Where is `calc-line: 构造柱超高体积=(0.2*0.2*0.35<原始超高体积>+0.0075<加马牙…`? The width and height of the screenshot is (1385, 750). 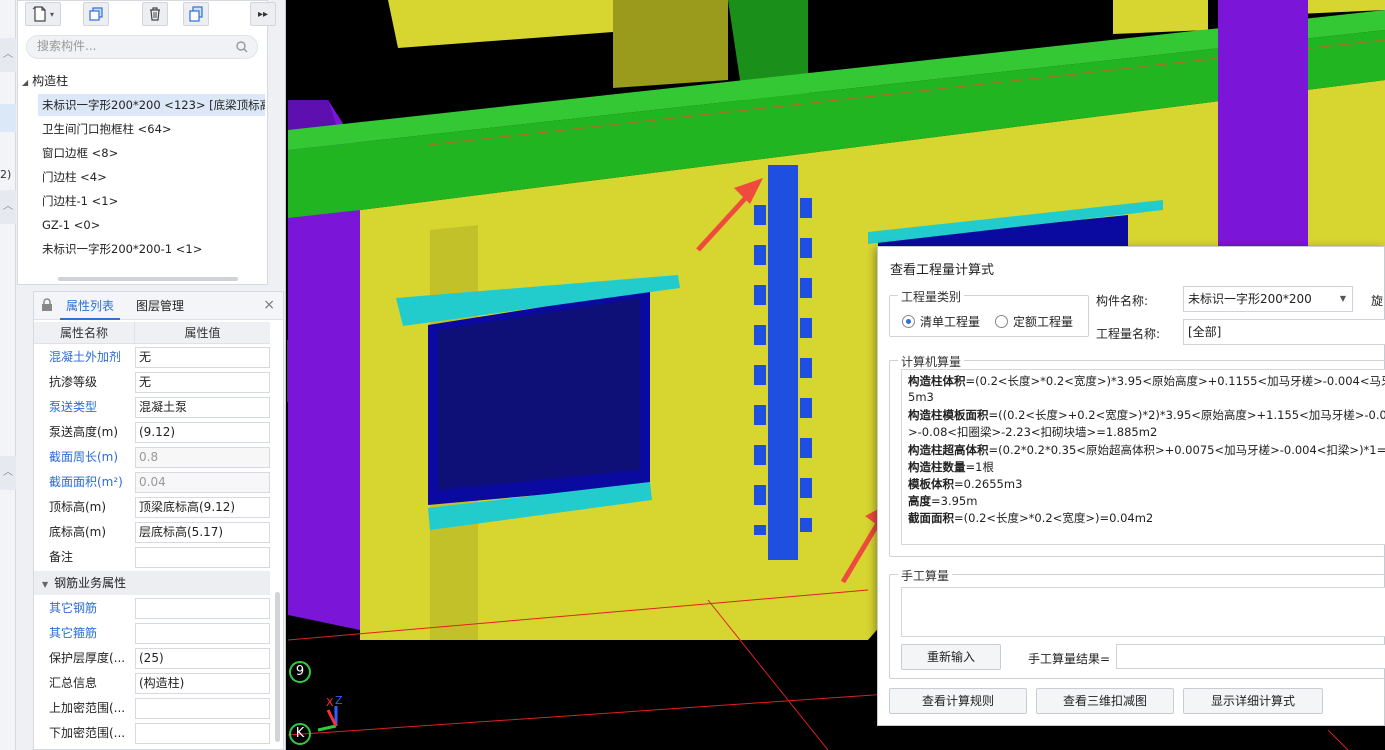
calc-line: 构造柱超高体积=(0.2*0.2*0.35<原始超高体积>+0.0075<加马牙… is located at coordinates (1146, 450).